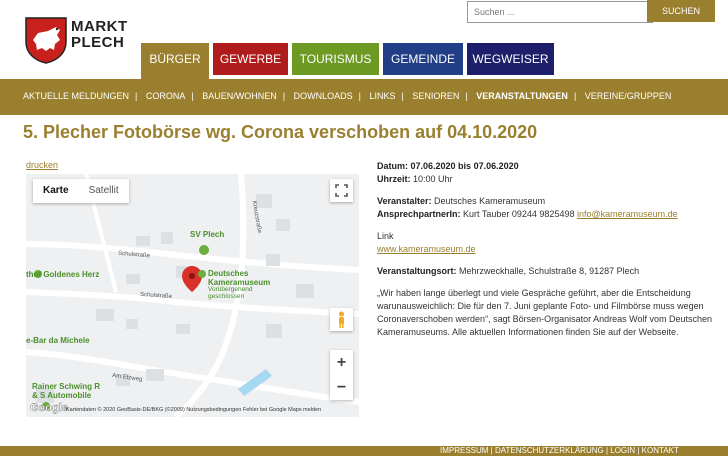  What do you see at coordinates (175, 61) in the screenshot?
I see `tab-buerger: BÜRGER` at bounding box center [175, 61].